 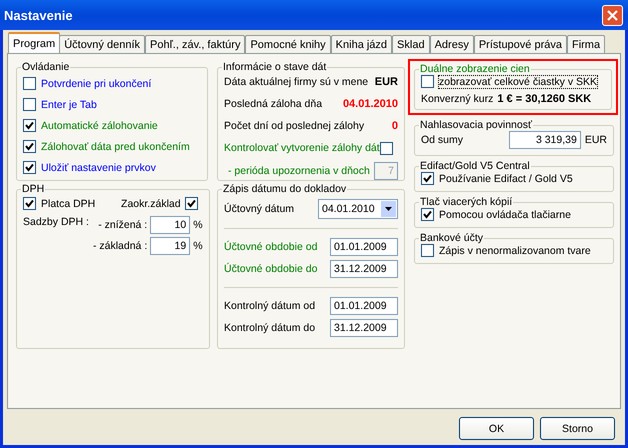 What do you see at coordinates (195, 44) in the screenshot?
I see `tab: Pohľ., záv., faktúry` at bounding box center [195, 44].